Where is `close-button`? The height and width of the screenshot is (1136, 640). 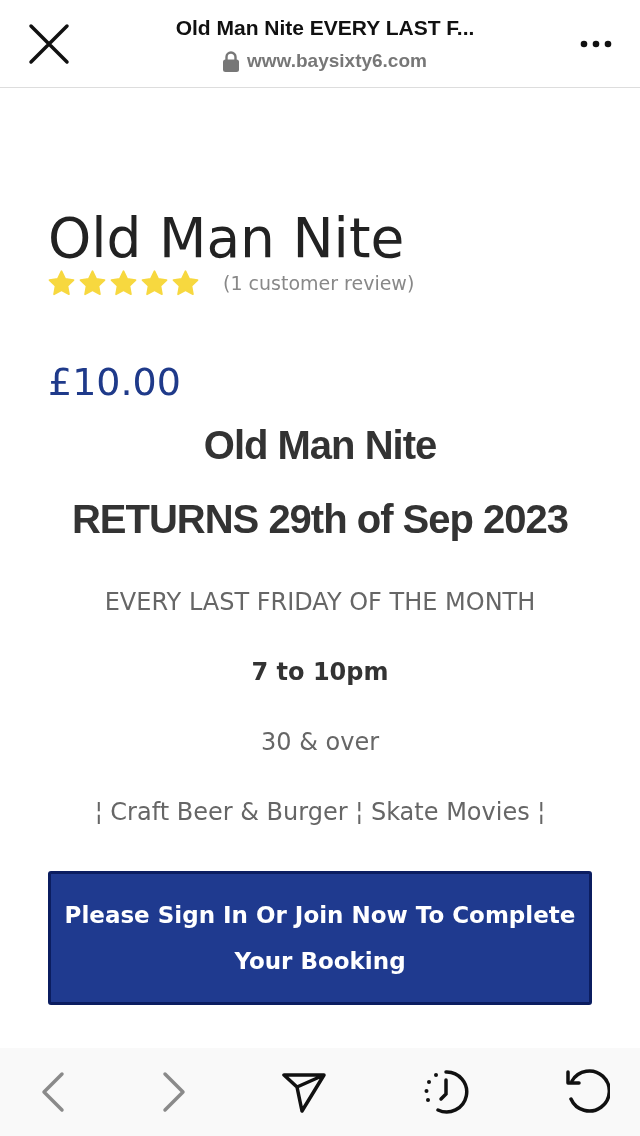 close-button is located at coordinates (49, 43).